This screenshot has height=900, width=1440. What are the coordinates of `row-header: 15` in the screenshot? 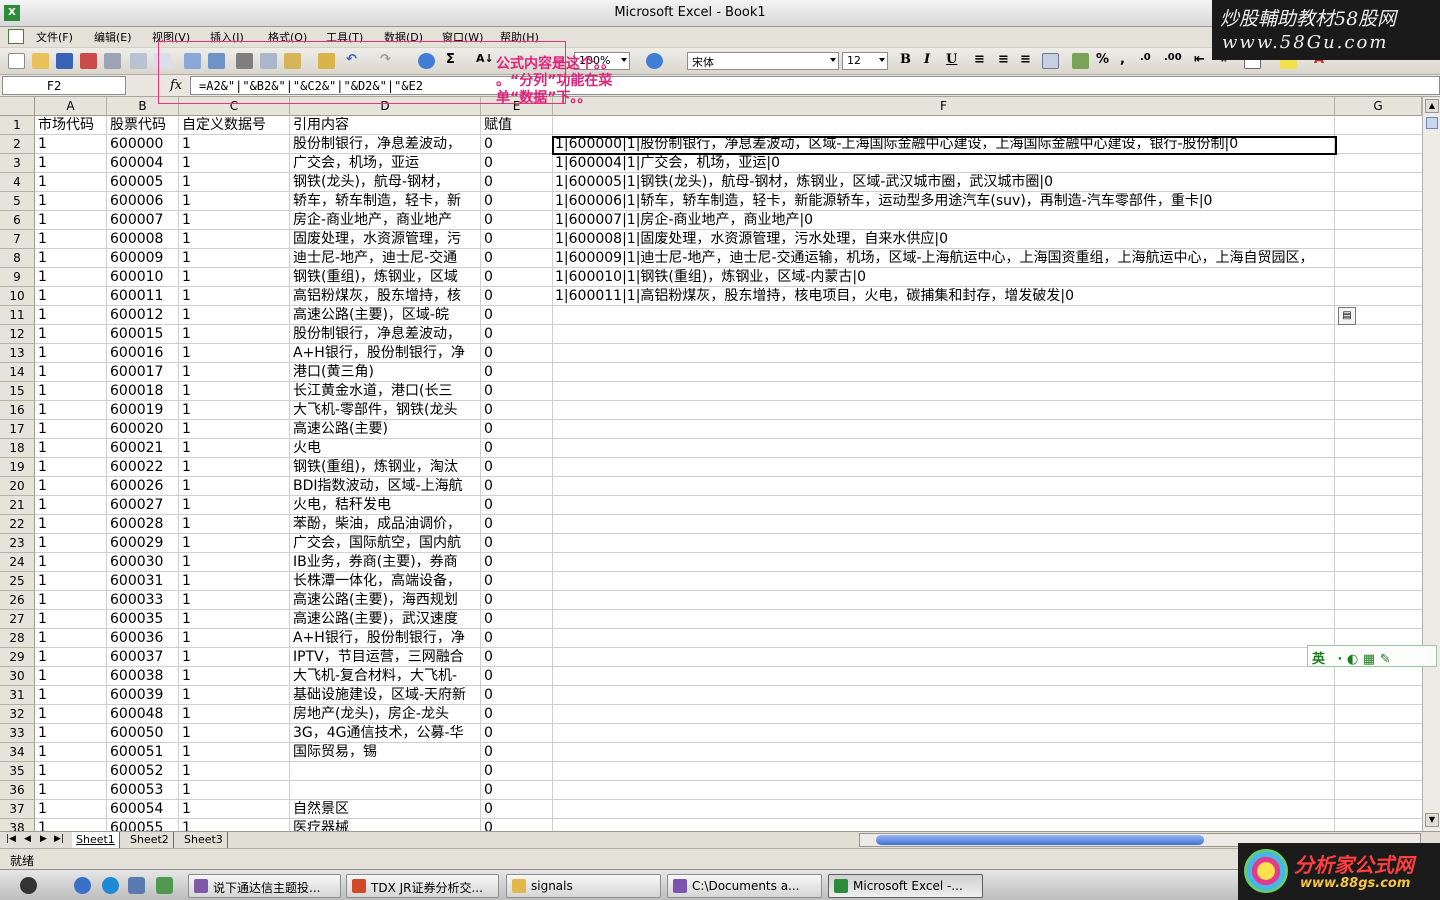 It's located at (17, 391).